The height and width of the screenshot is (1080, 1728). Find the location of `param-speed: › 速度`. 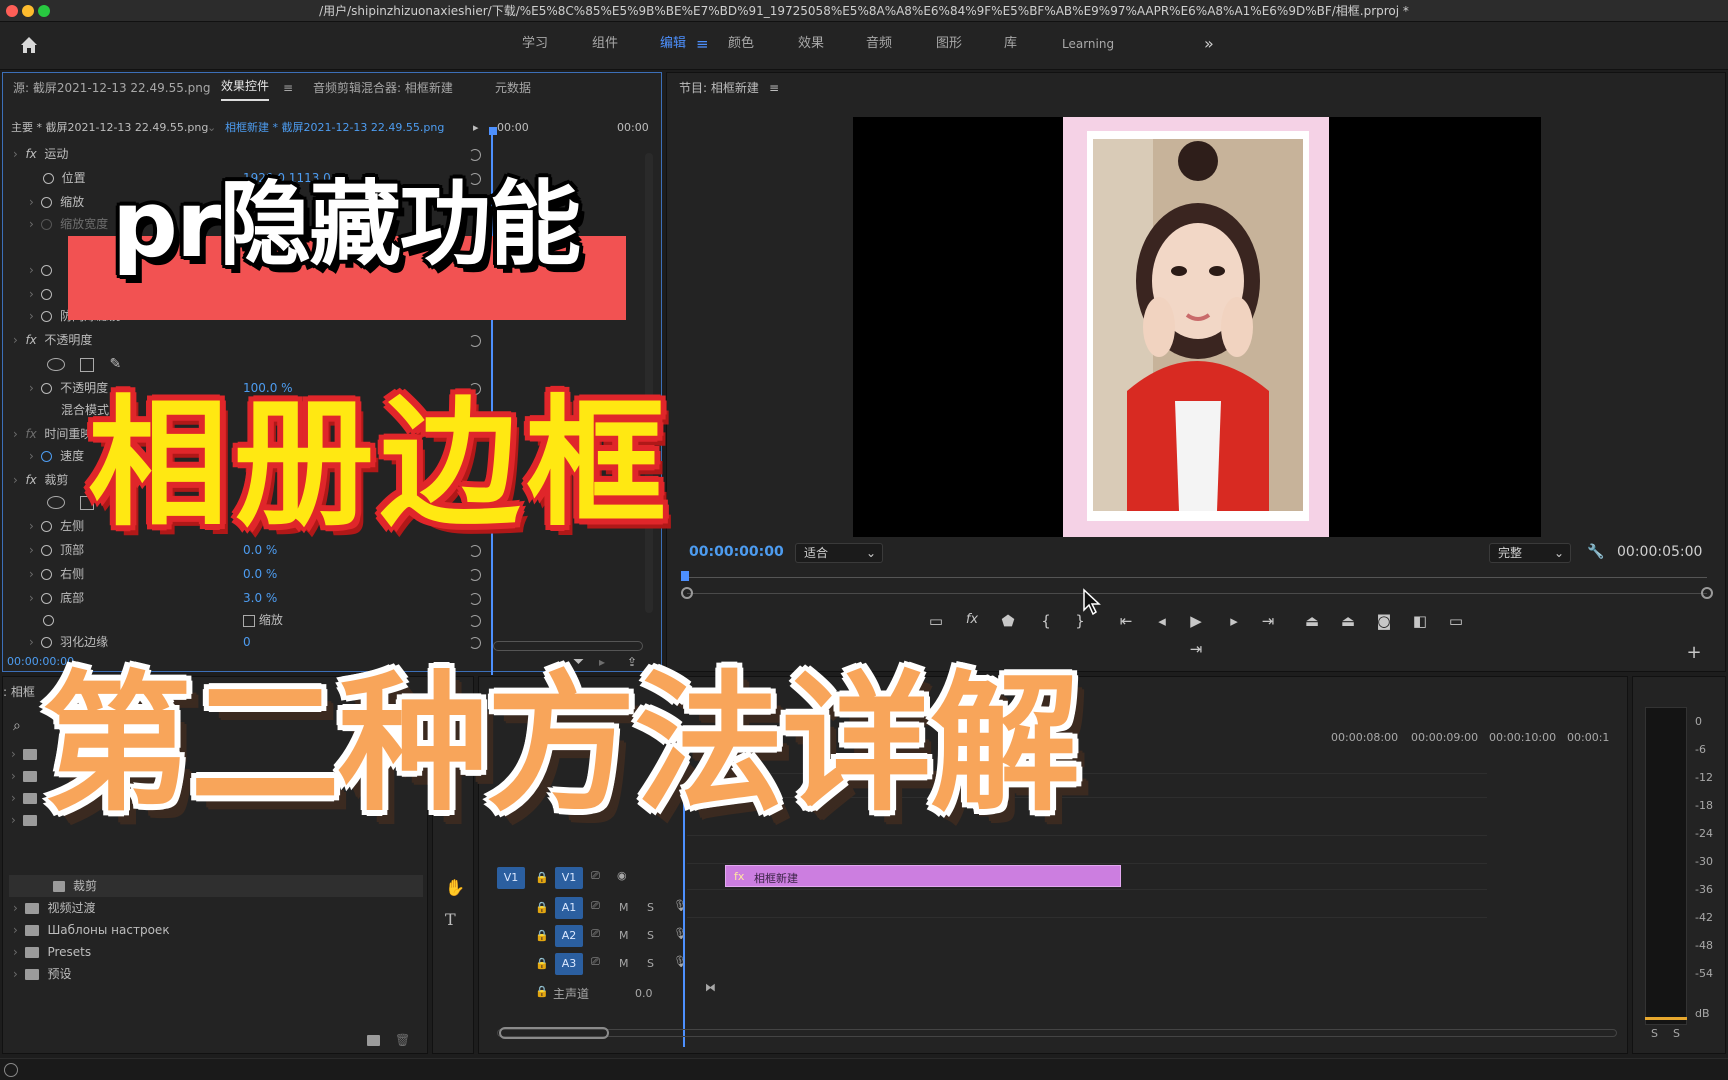

param-speed: › 速度 is located at coordinates (56, 456).